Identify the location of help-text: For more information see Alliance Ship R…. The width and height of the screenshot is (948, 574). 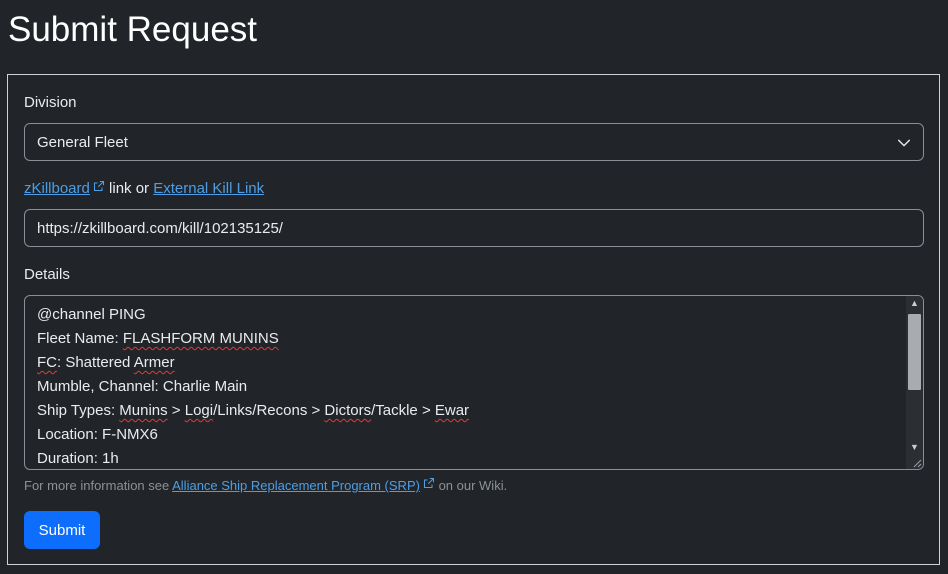
(266, 485).